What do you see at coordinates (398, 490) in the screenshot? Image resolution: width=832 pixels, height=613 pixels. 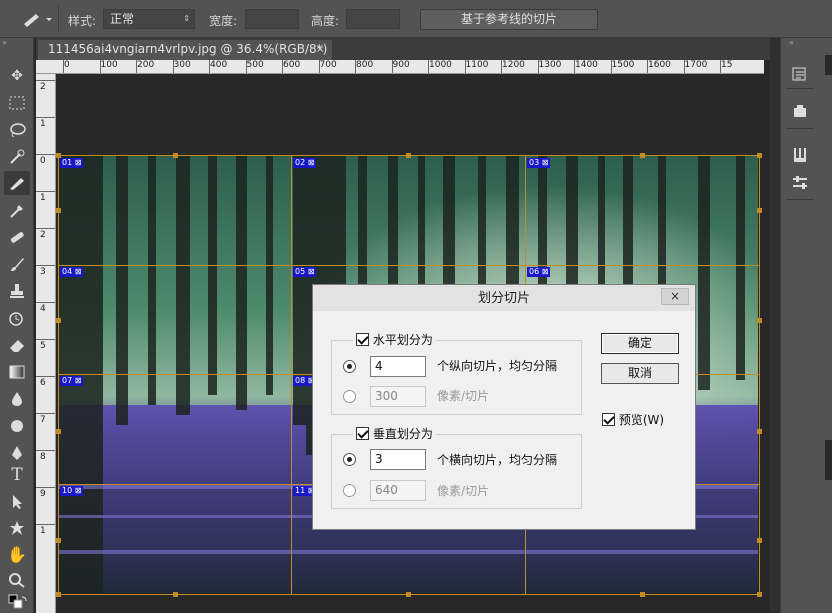 I see `vertical-pixels-input: 640` at bounding box center [398, 490].